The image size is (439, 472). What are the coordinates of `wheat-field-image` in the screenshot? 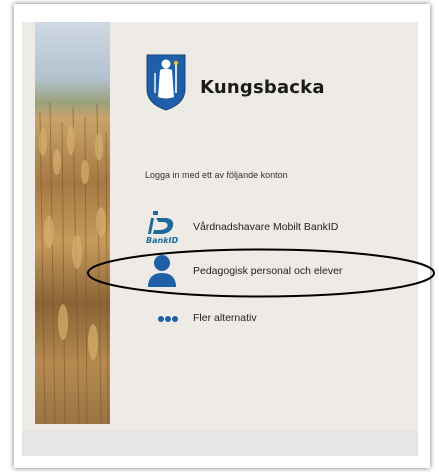 It's located at (72, 223).